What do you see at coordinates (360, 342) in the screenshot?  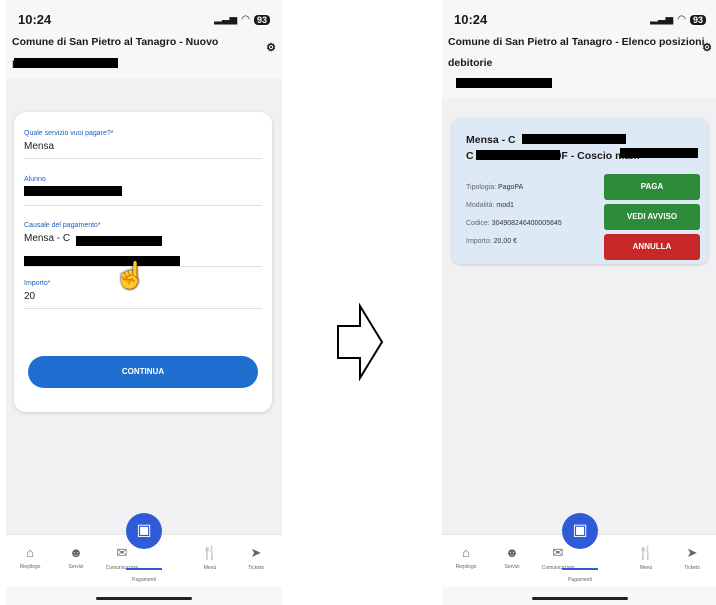 I see `arrow-right-icon` at bounding box center [360, 342].